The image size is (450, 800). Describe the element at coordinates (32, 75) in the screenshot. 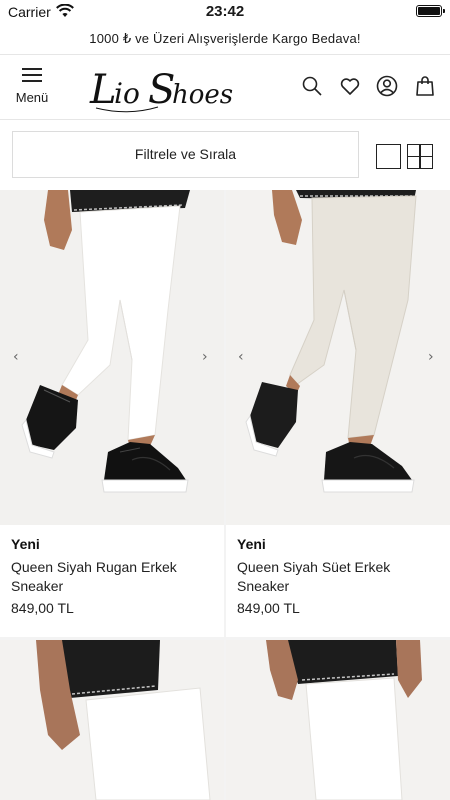

I see `hamburger-icon` at that location.